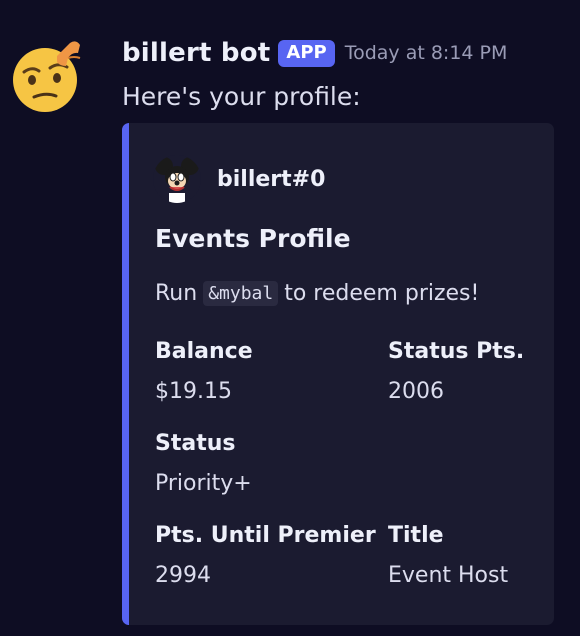 This screenshot has width=580, height=636. I want to click on field-status-pts: Status Pts. 2006, so click(456, 372).